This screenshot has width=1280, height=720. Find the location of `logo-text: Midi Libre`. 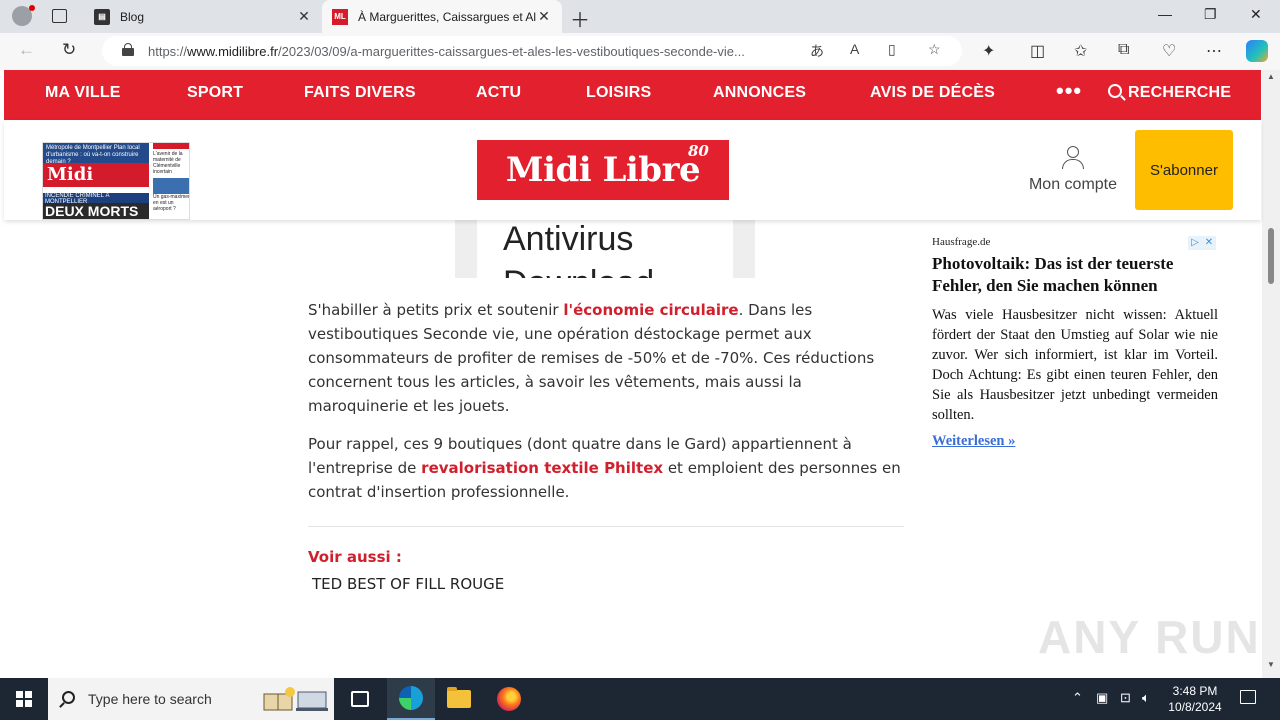

logo-text: Midi Libre is located at coordinates (603, 170).